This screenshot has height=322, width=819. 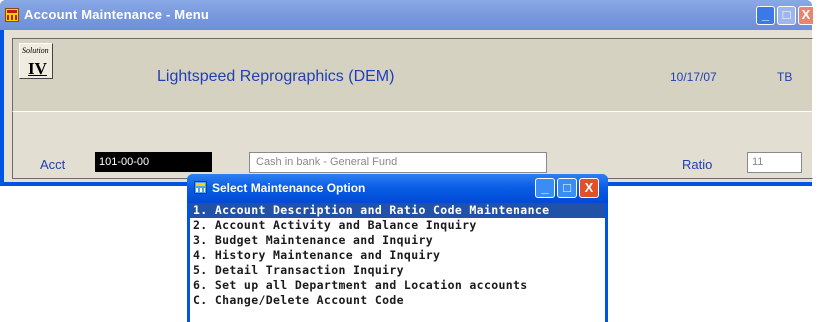 I want to click on dialog-title: Select Maintenance Option, so click(x=289, y=188).